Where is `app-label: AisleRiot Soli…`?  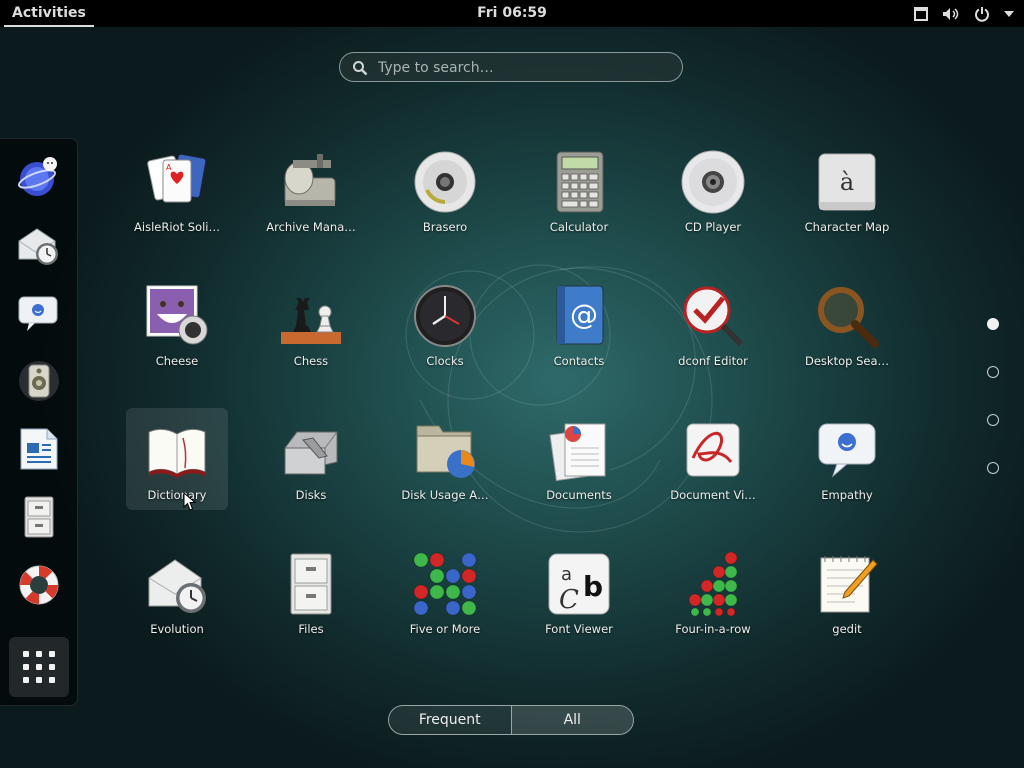
app-label: AisleRiot Soli… is located at coordinates (177, 227).